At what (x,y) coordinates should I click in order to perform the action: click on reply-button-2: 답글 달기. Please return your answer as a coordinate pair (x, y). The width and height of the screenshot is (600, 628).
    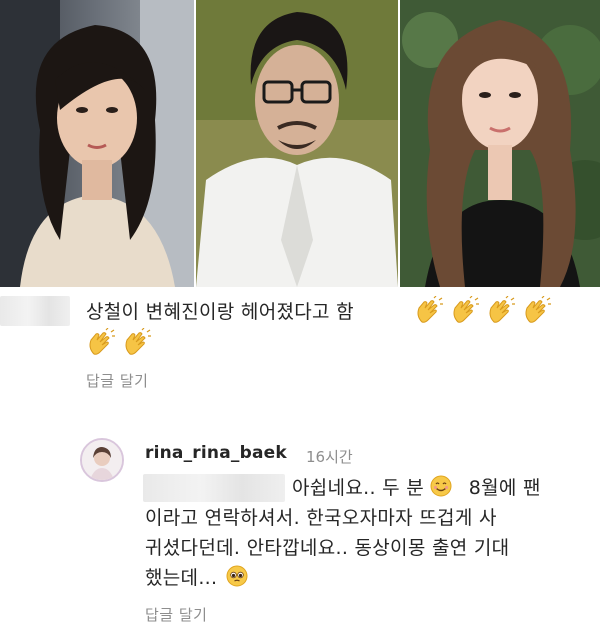
    Looking at the image, I should click on (176, 614).